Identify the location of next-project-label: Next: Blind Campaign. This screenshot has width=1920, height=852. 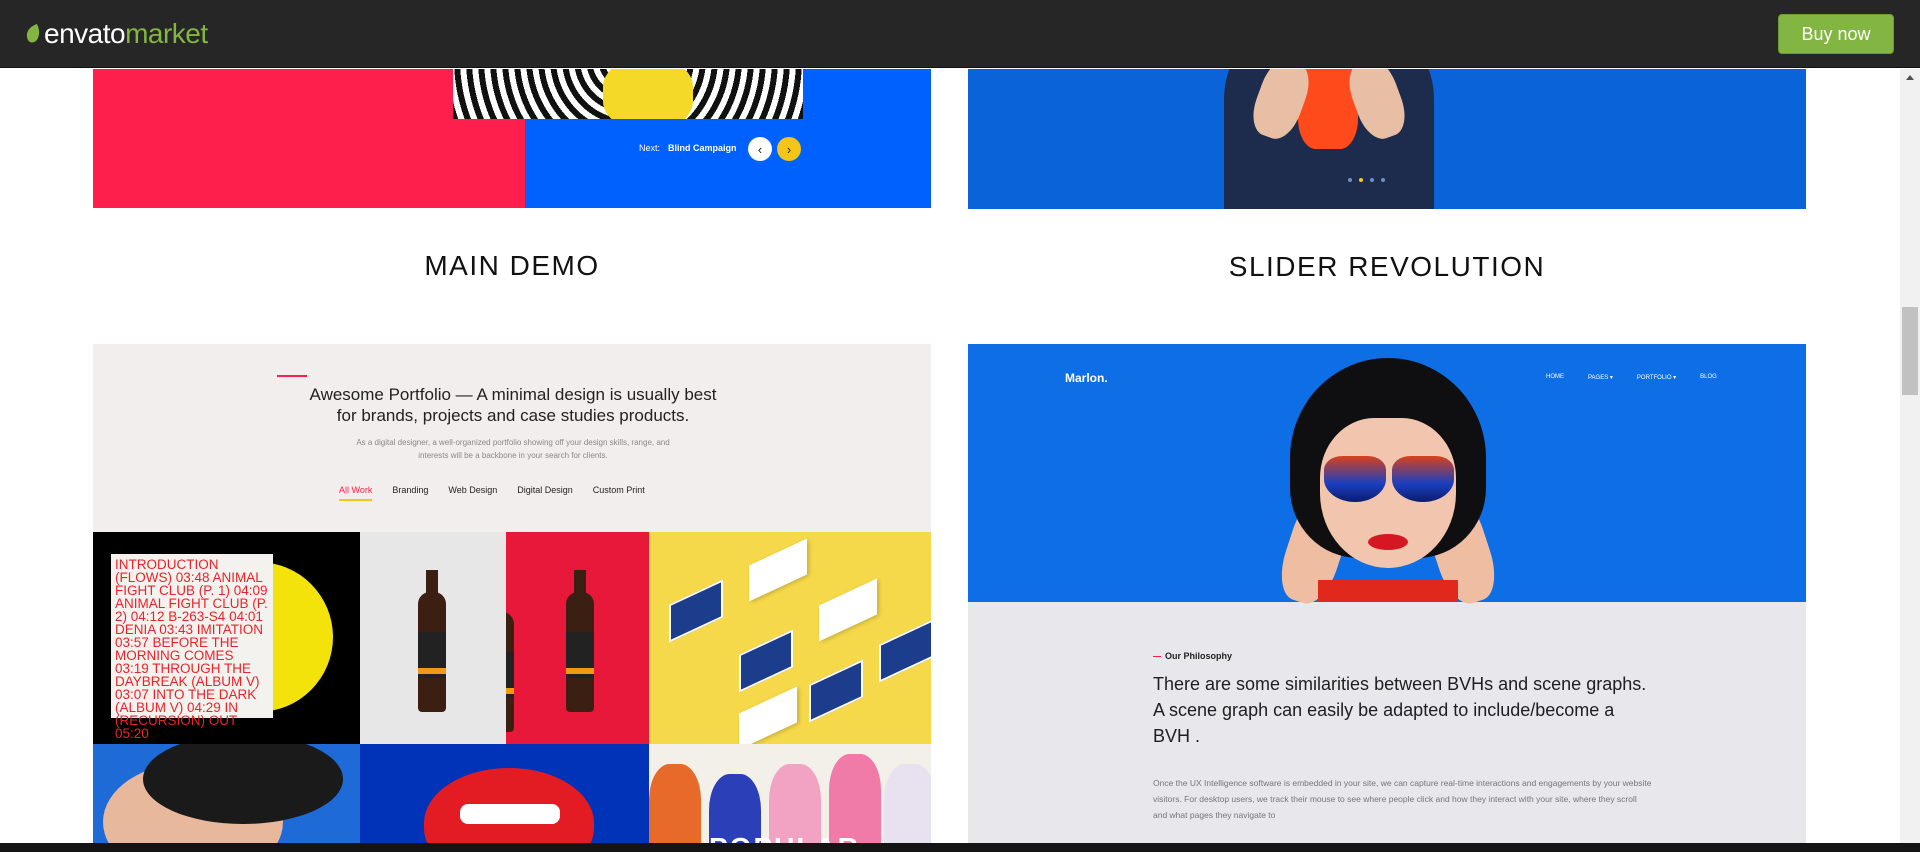
(688, 148).